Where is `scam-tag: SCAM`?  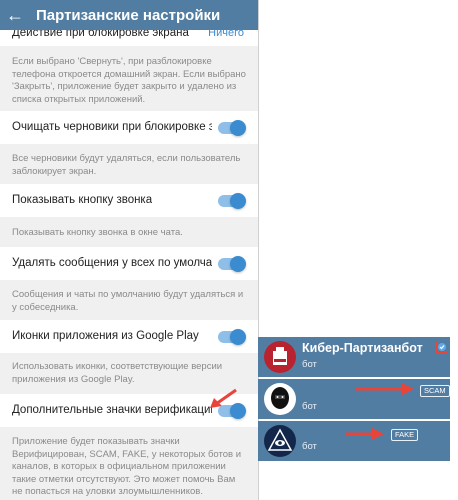
scam-tag: SCAM is located at coordinates (435, 391).